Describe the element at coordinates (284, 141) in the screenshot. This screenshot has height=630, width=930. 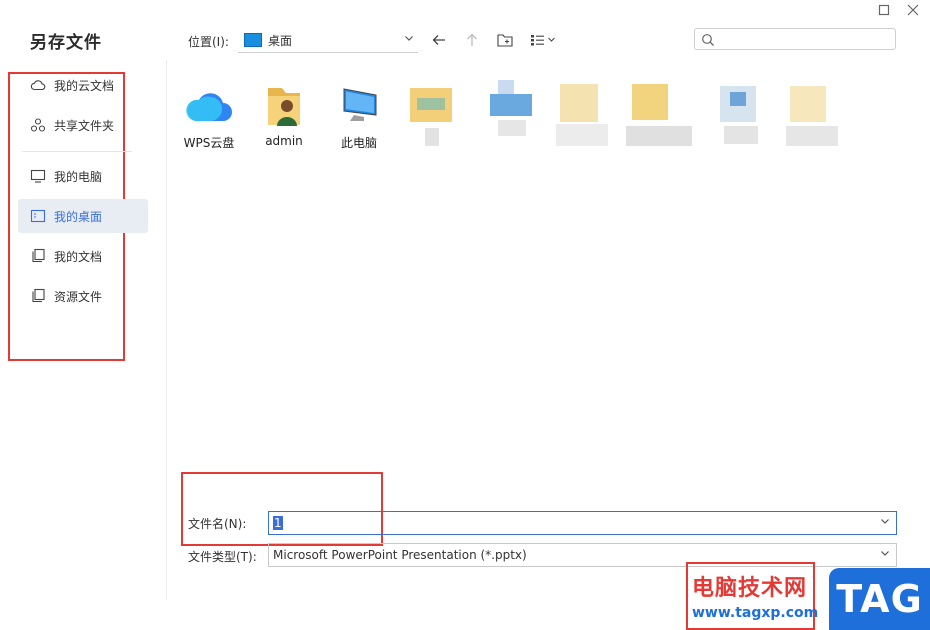
I see `file-name: admin` at that location.